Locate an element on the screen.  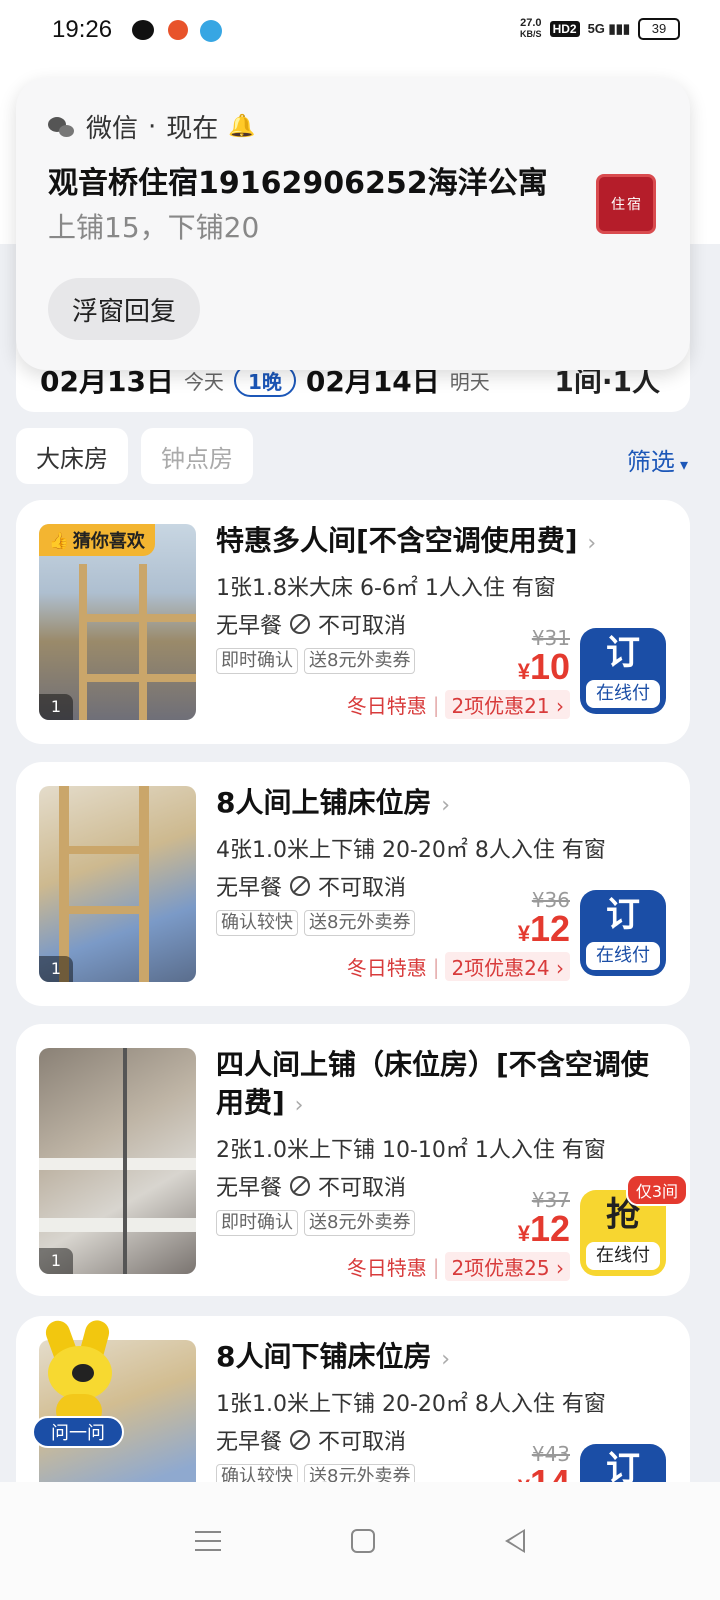
home-icon is located at coordinates (363, 1541).